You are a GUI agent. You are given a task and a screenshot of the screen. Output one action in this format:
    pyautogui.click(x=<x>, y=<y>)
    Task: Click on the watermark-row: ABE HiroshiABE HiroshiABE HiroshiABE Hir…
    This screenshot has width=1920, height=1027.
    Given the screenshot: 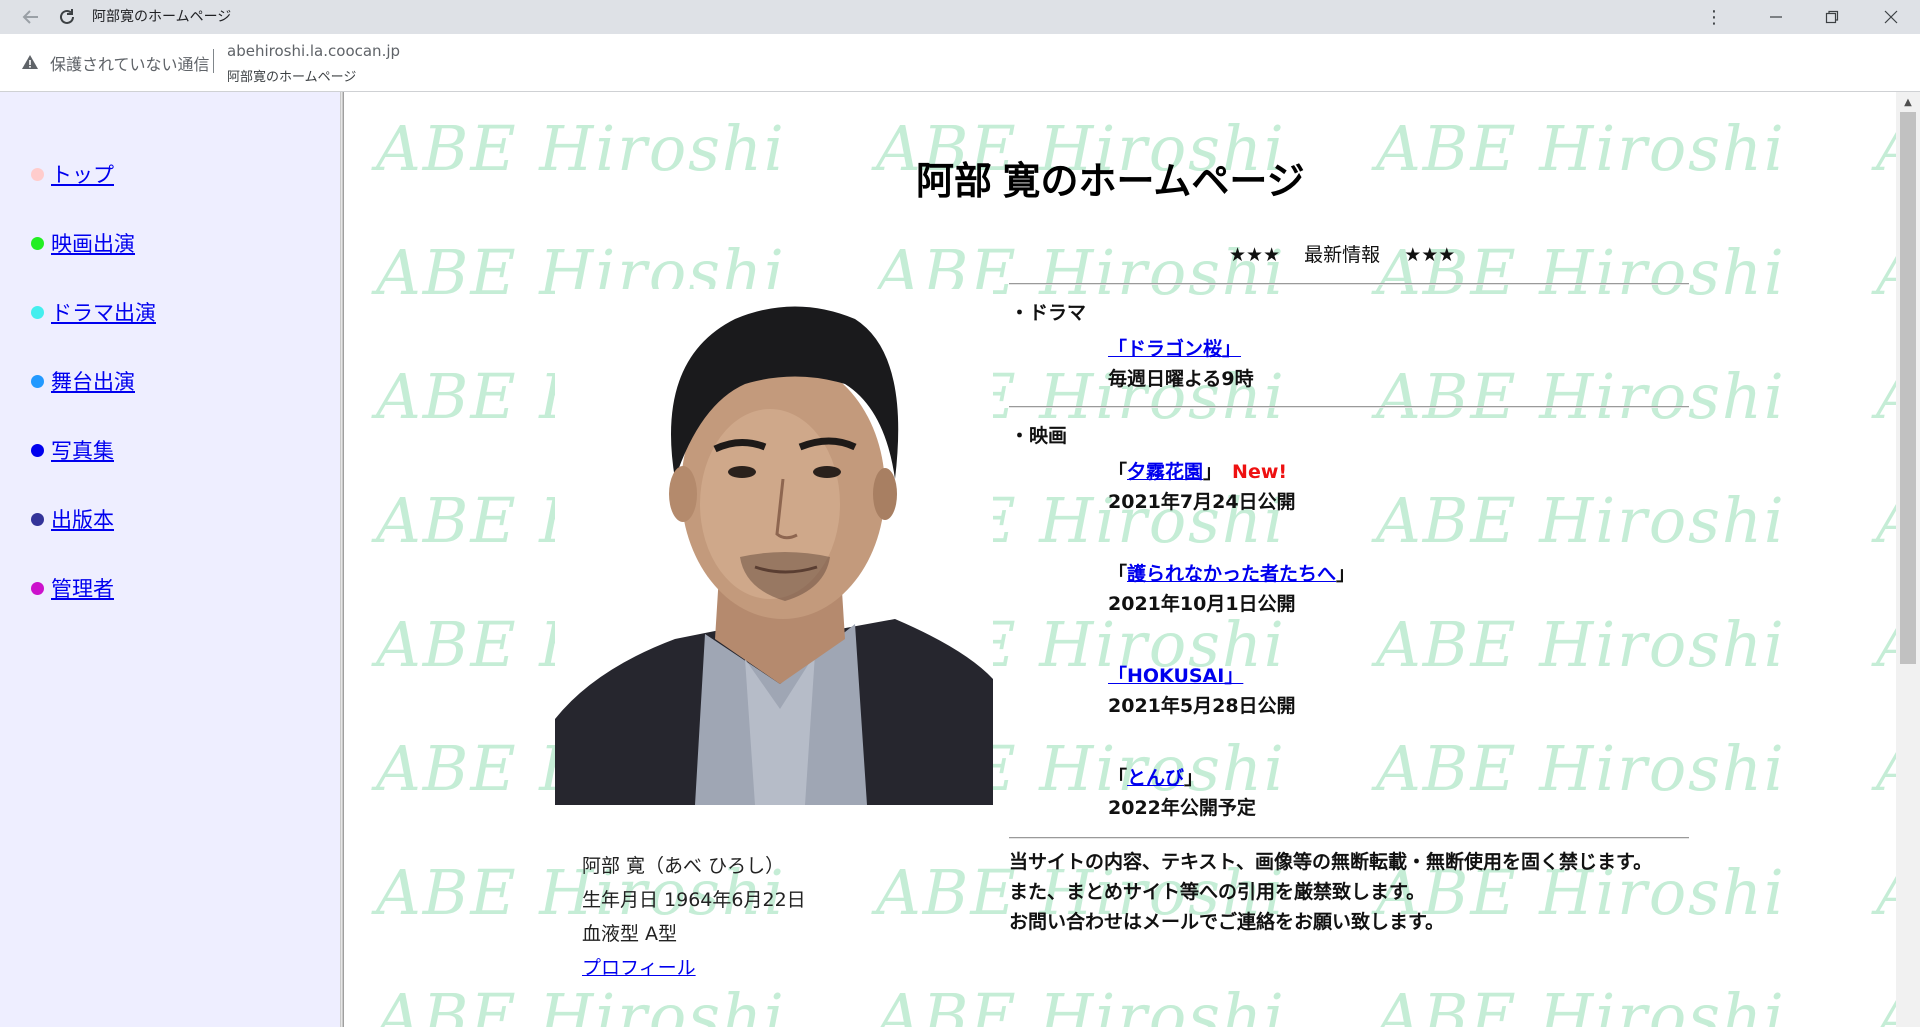 What is the action you would take?
    pyautogui.click(x=1136, y=1003)
    